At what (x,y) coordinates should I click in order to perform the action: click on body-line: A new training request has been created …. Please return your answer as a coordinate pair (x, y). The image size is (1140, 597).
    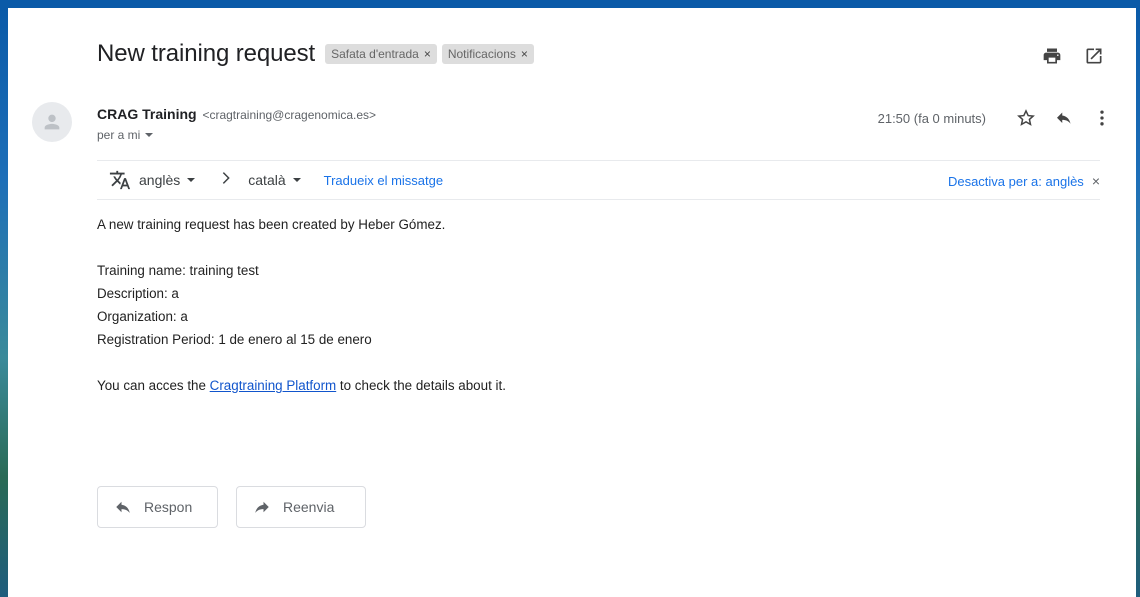
    Looking at the image, I should click on (271, 224).